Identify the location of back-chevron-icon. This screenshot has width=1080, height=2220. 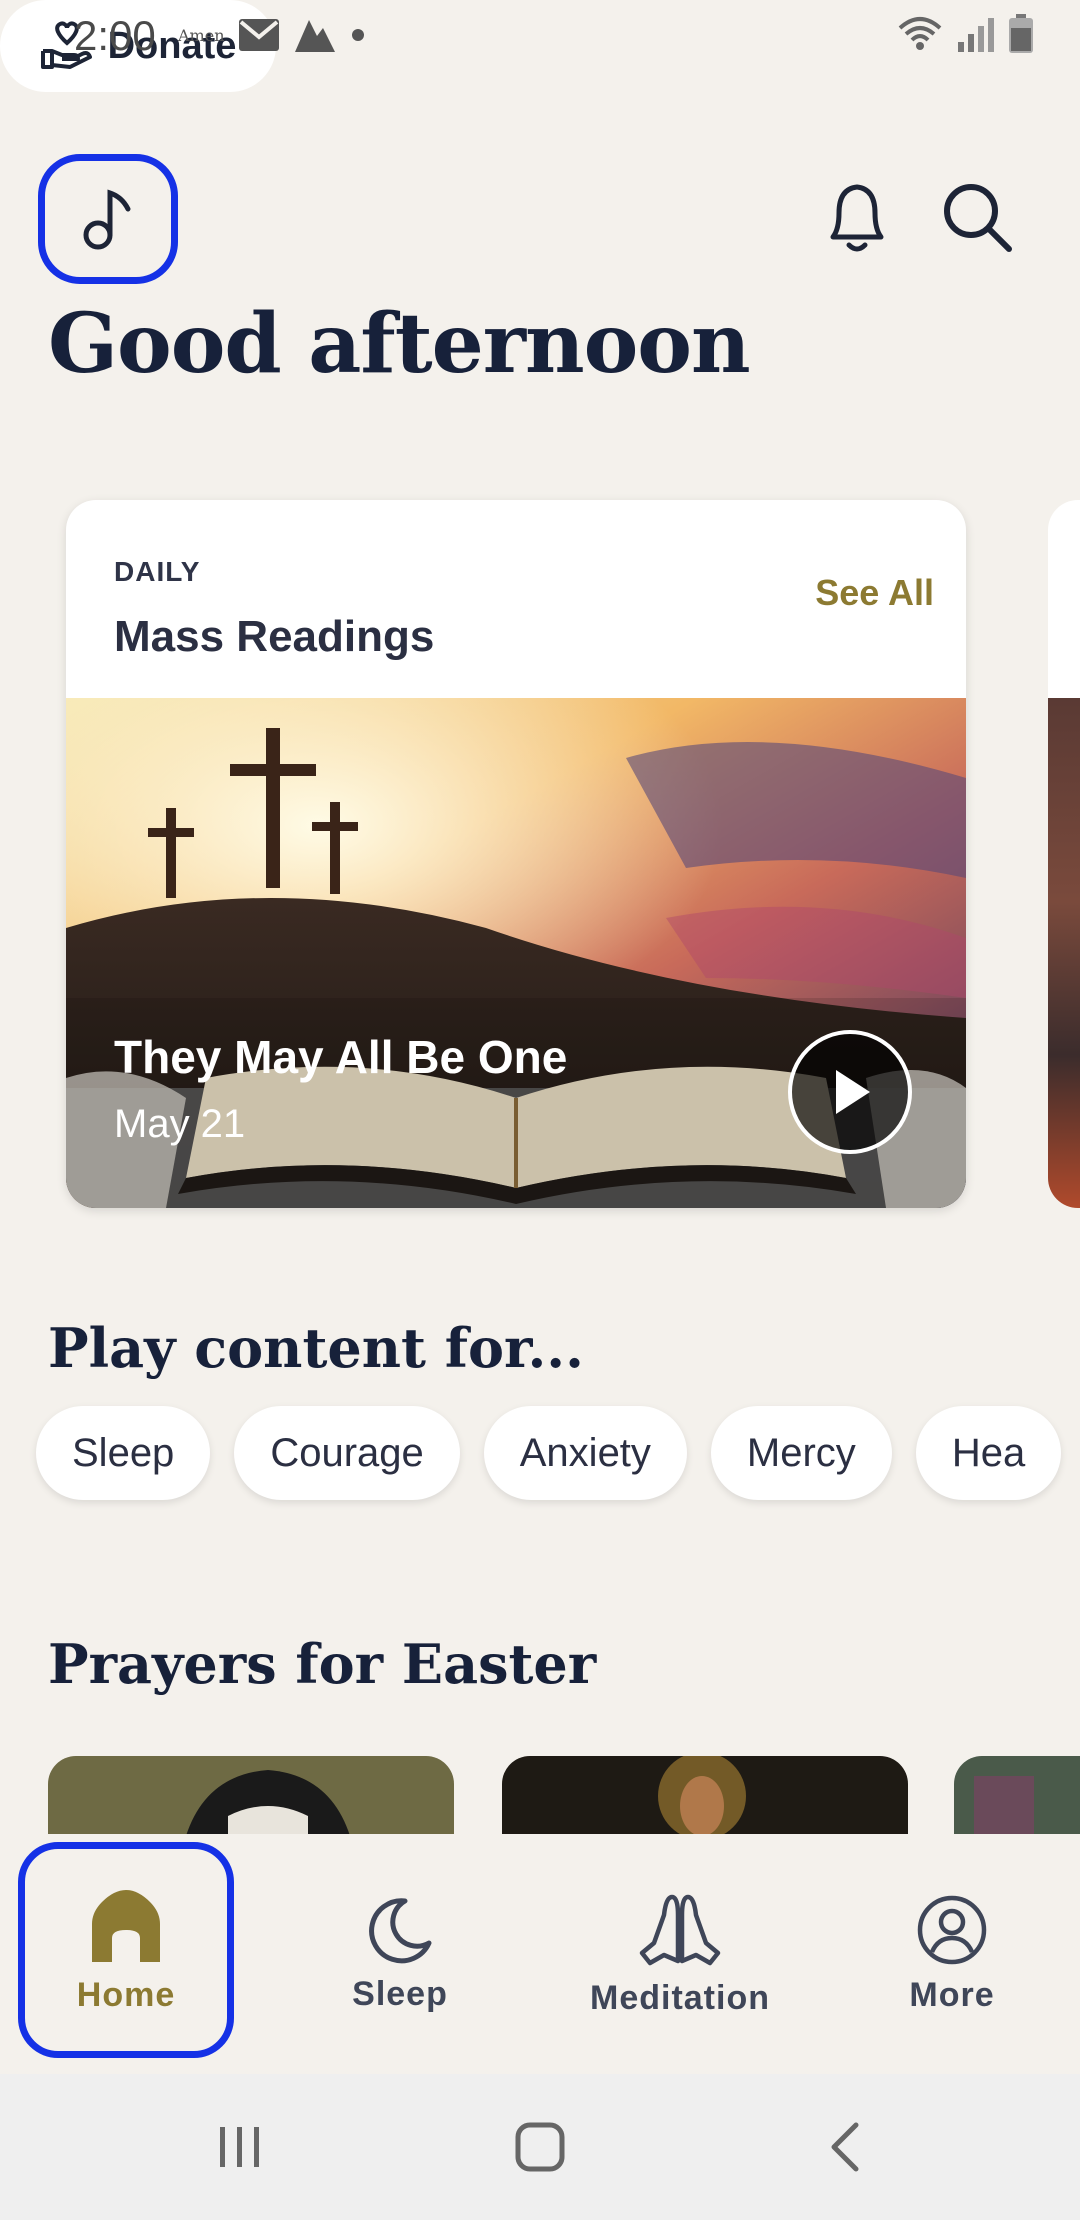
(845, 2147).